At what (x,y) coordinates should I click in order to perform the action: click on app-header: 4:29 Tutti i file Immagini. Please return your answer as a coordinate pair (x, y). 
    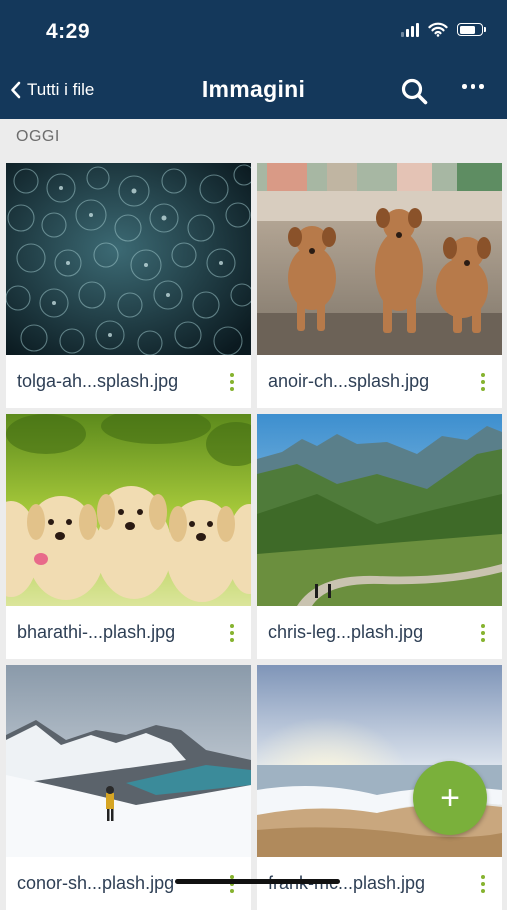
    Looking at the image, I should click on (253, 59).